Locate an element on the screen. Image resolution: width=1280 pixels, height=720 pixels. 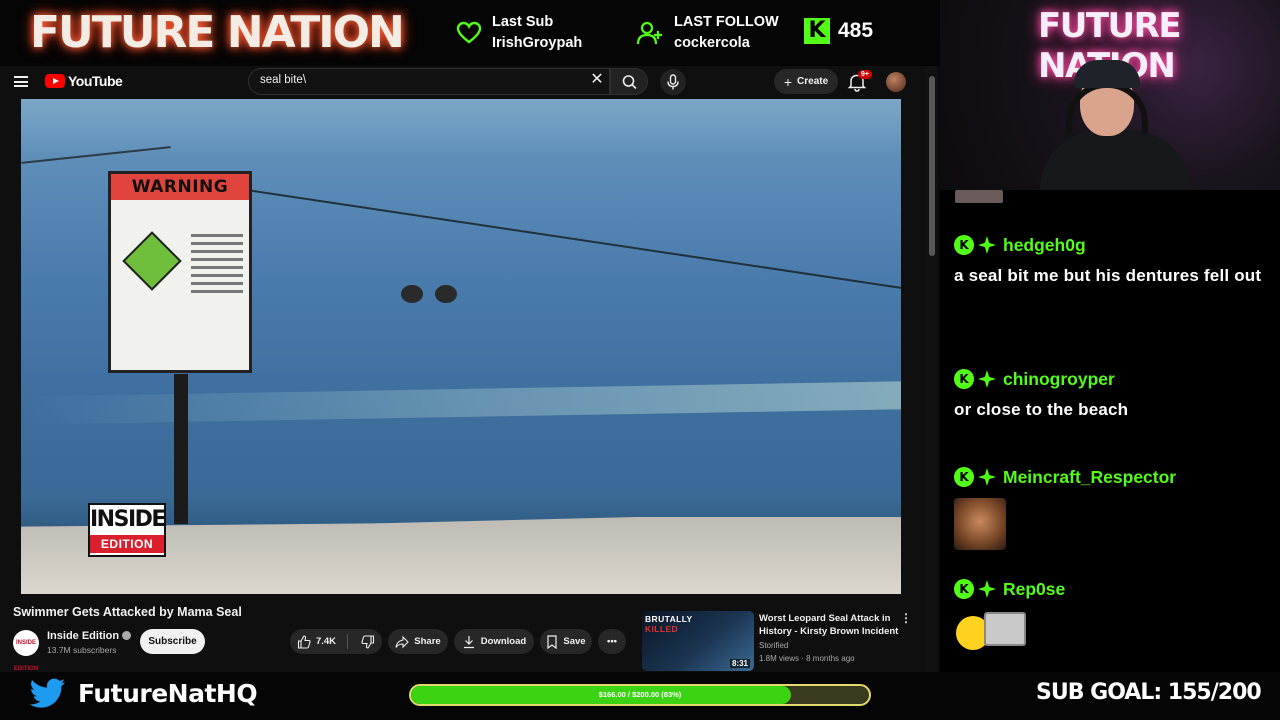
swimmers-in-water is located at coordinates (441, 296).